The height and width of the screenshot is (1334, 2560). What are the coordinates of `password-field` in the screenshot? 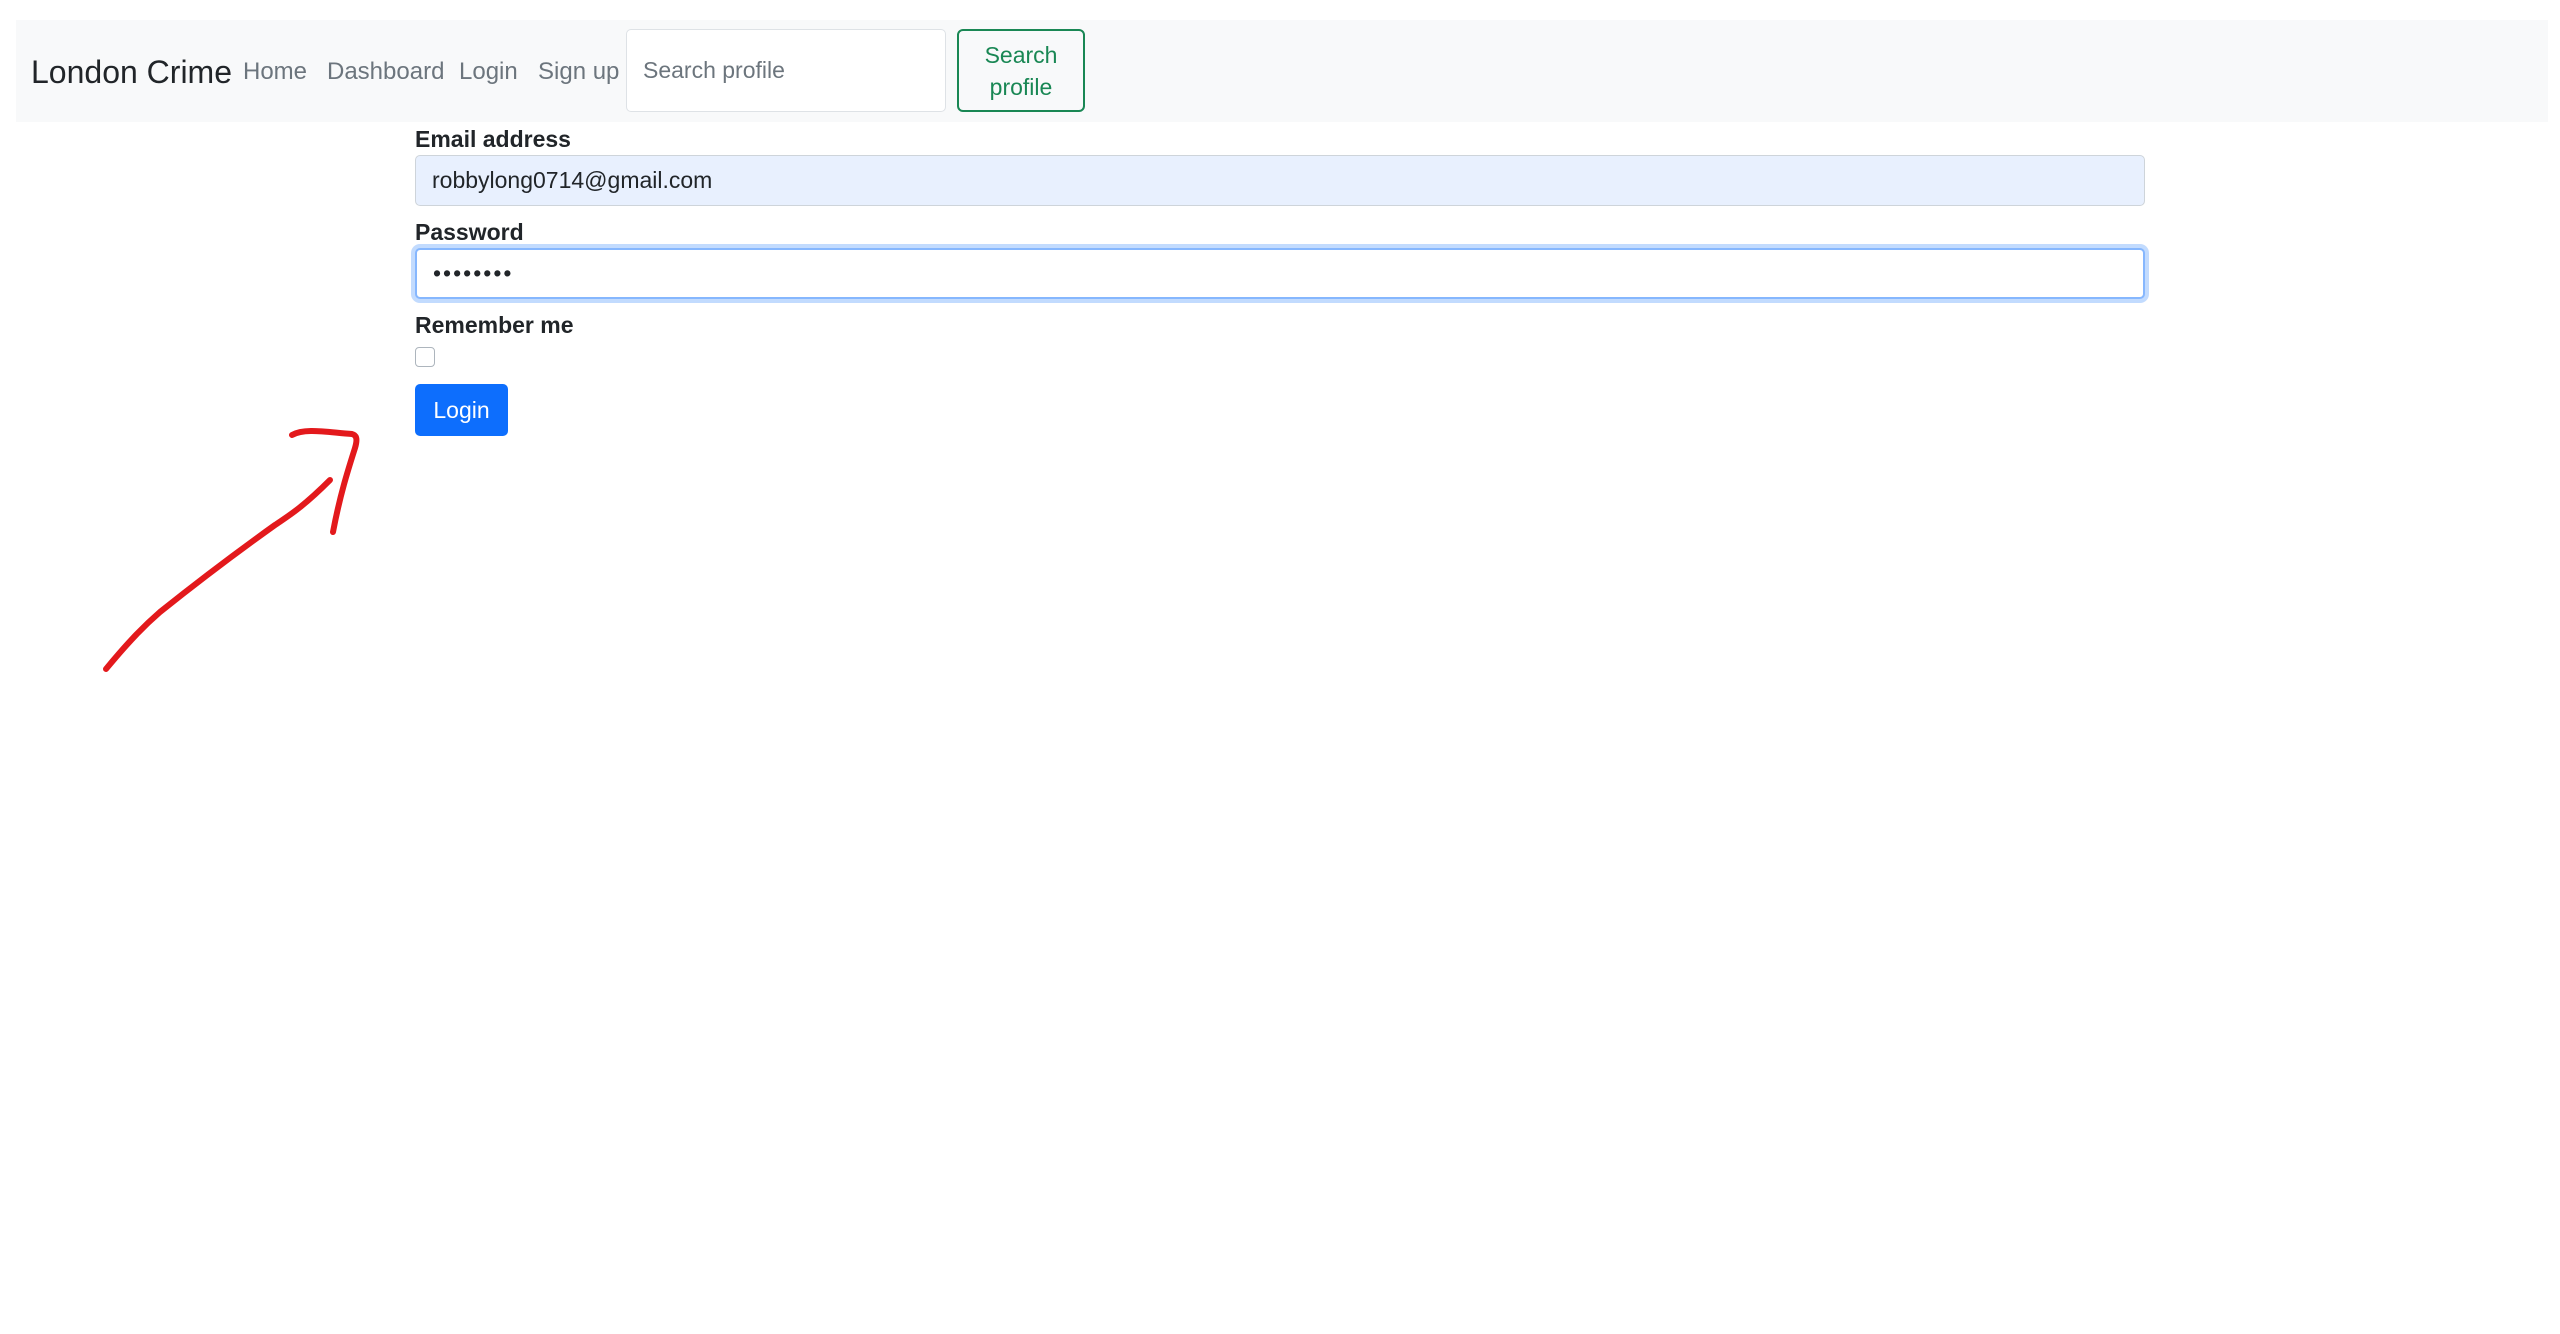 It's located at (1280, 273).